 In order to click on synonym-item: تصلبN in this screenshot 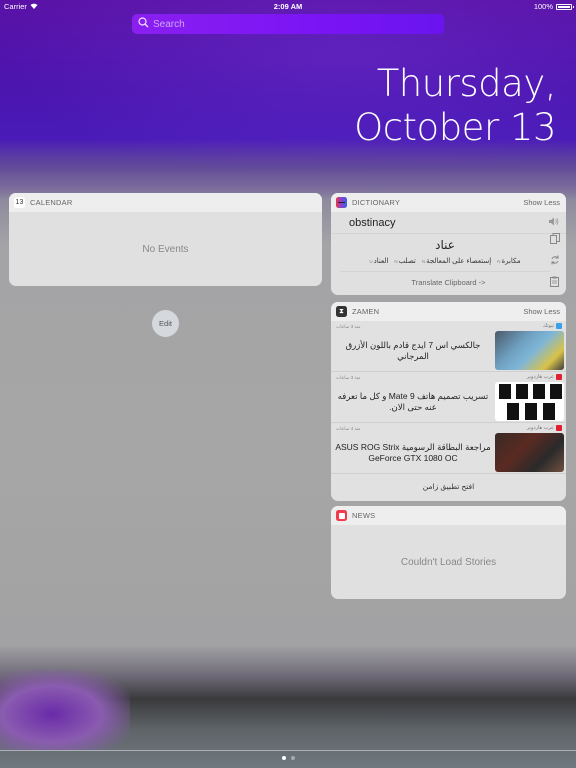, I will do `click(405, 261)`.